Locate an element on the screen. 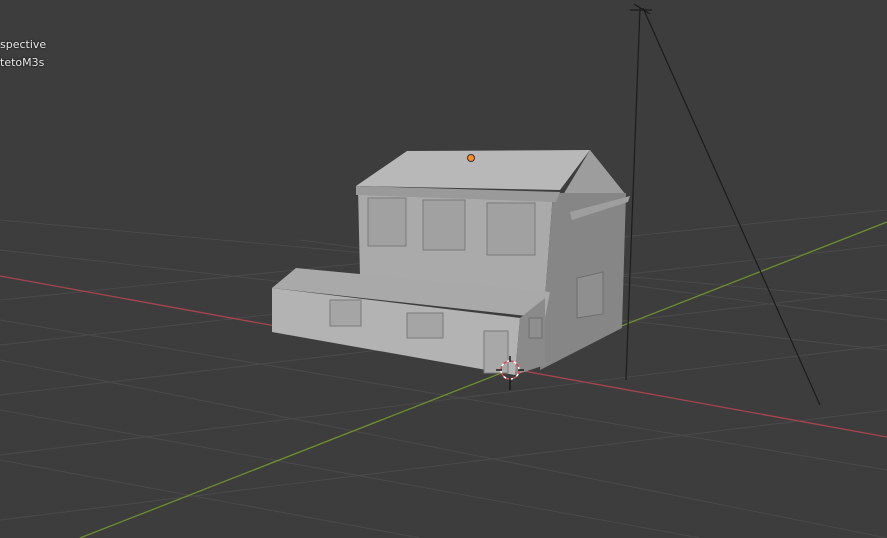  viewport-view-label: spective is located at coordinates (23, 44).